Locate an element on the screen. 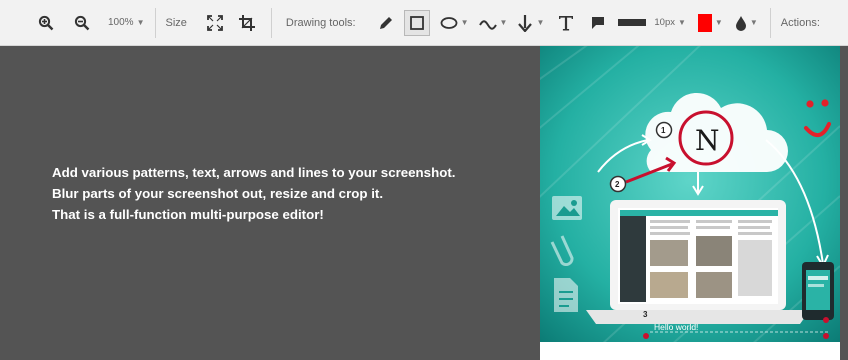 The height and width of the screenshot is (360, 848). zoom-in-icon is located at coordinates (46, 22).